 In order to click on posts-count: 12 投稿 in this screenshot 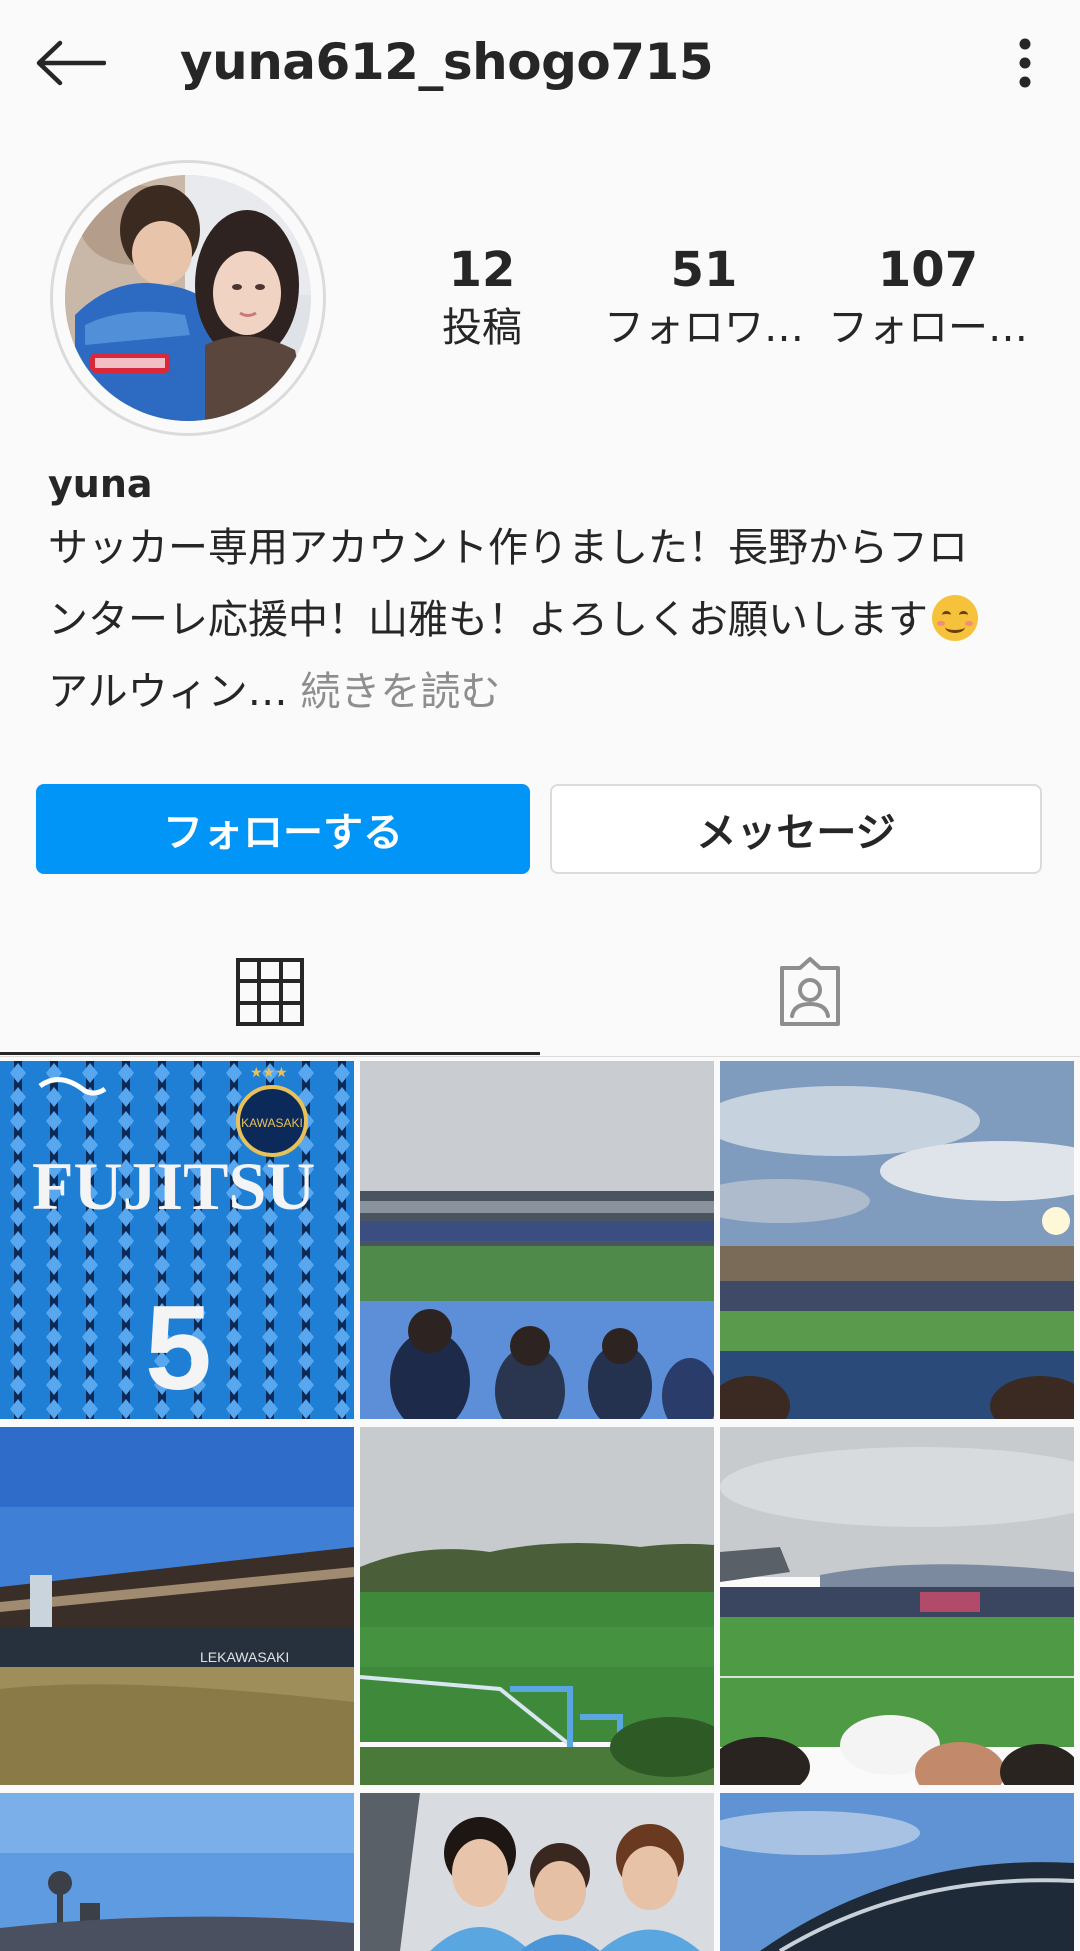, I will do `click(482, 298)`.